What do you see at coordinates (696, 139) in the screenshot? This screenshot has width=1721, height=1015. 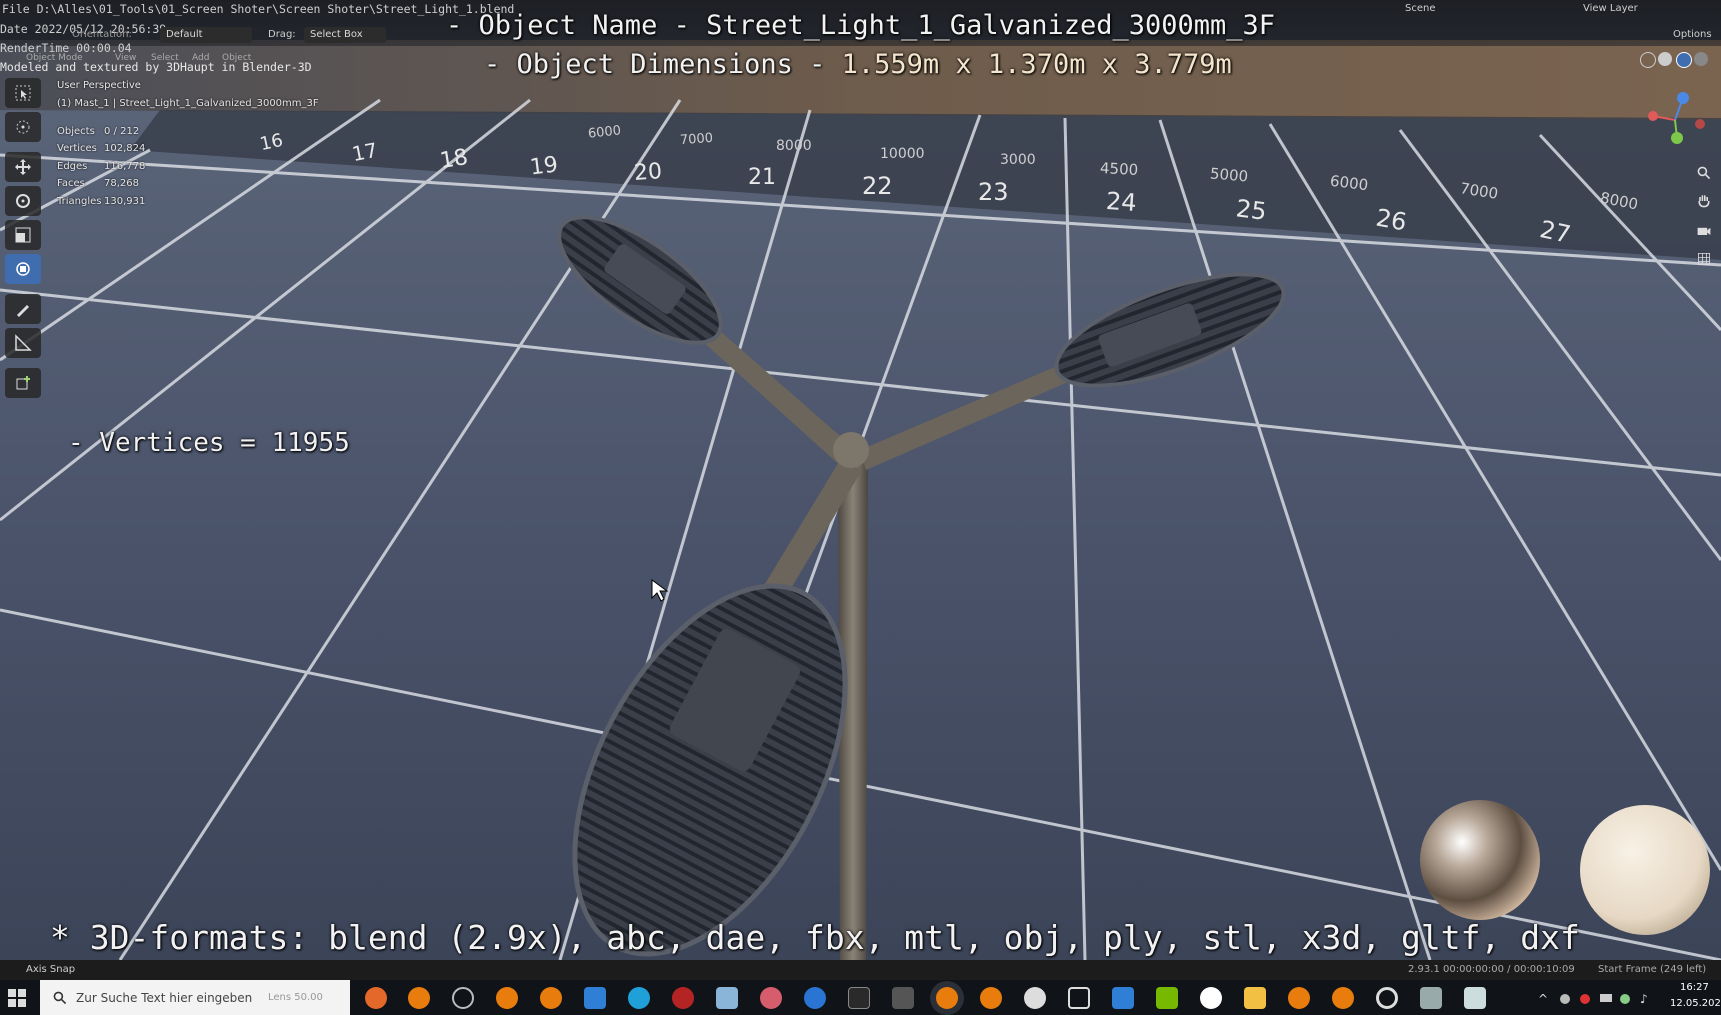 I see `grid-mm: 7000` at bounding box center [696, 139].